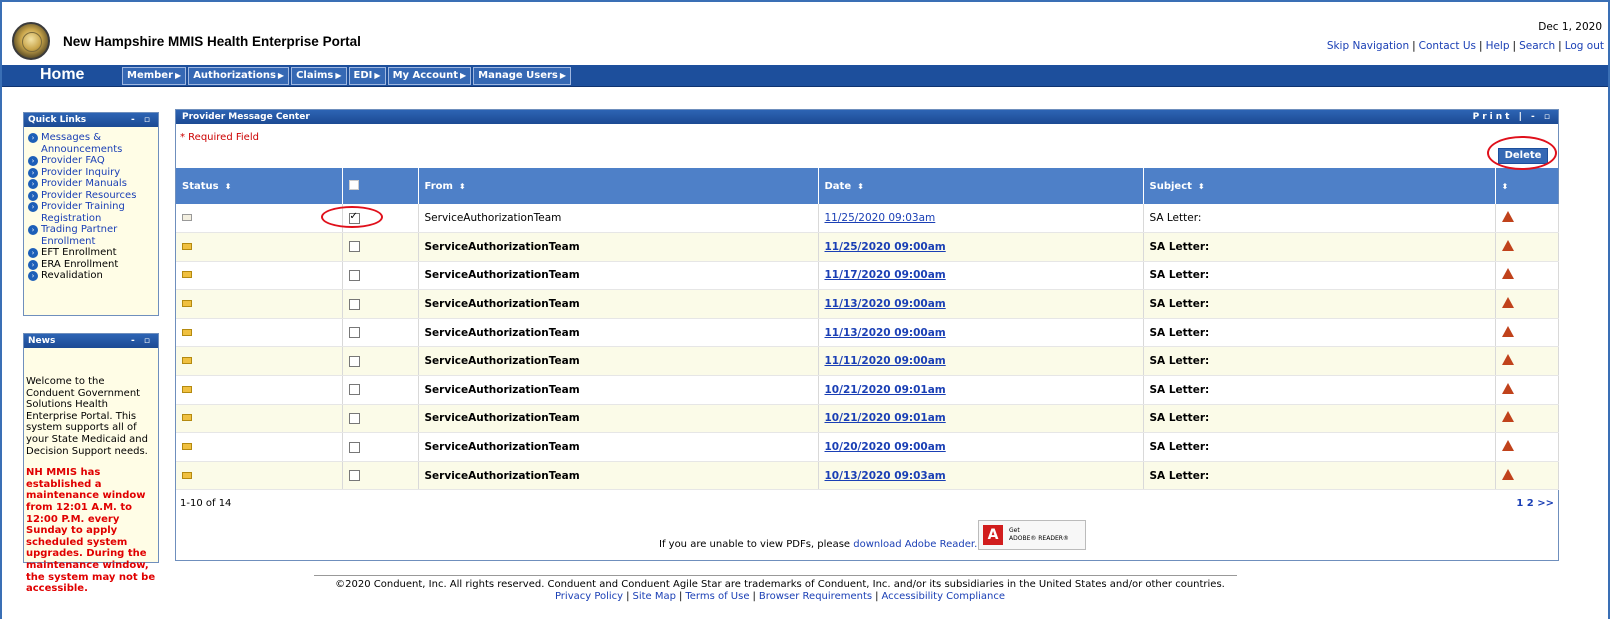  Describe the element at coordinates (653, 596) in the screenshot. I see `site-map-link: Site Map` at that location.